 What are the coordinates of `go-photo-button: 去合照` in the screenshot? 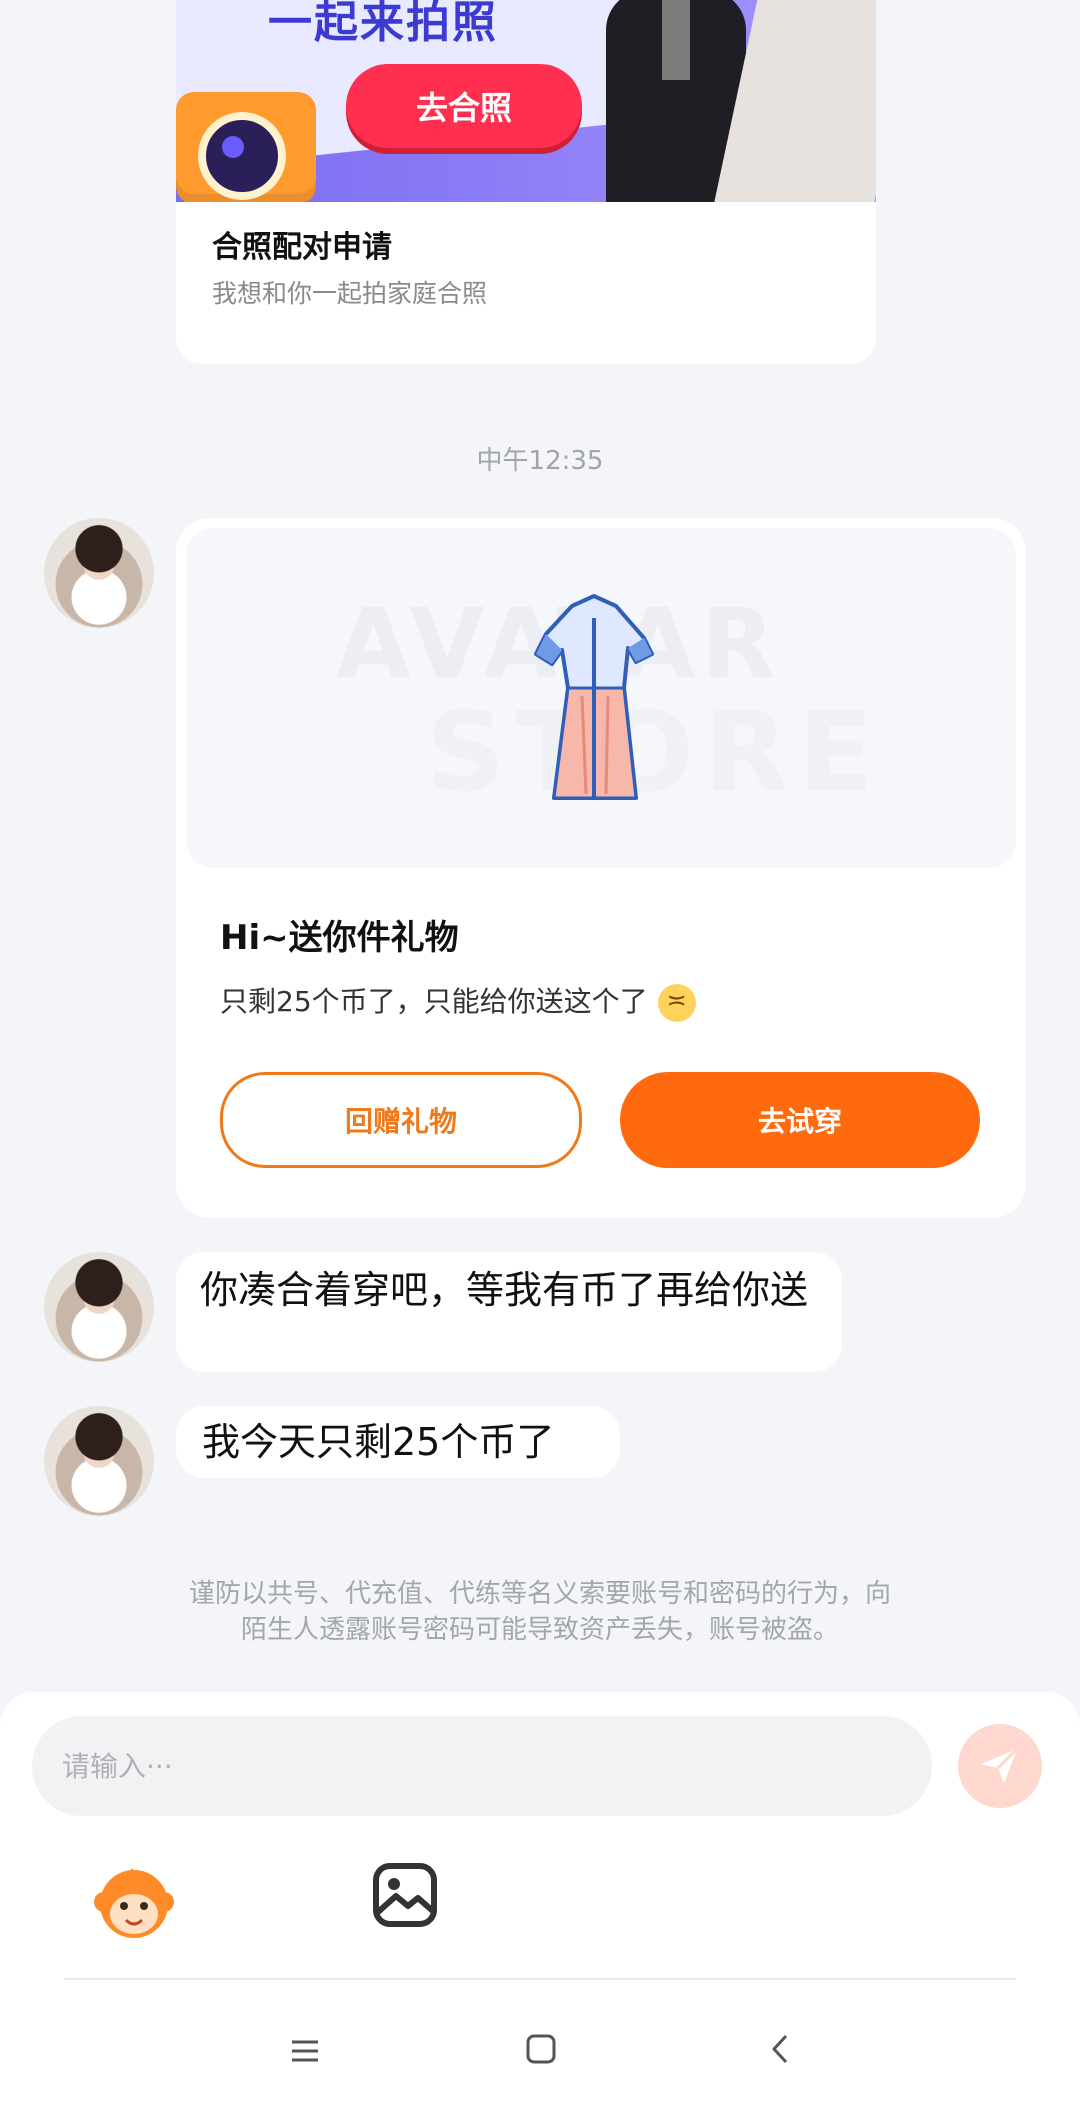 It's located at (464, 106).